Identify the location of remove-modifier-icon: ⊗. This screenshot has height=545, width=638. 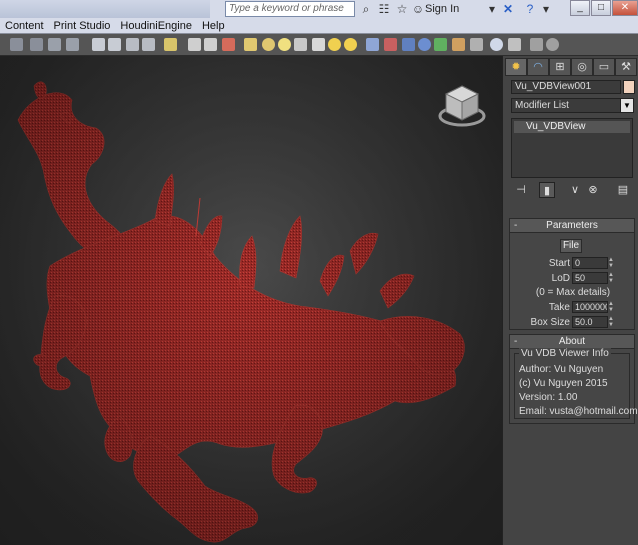
(593, 190).